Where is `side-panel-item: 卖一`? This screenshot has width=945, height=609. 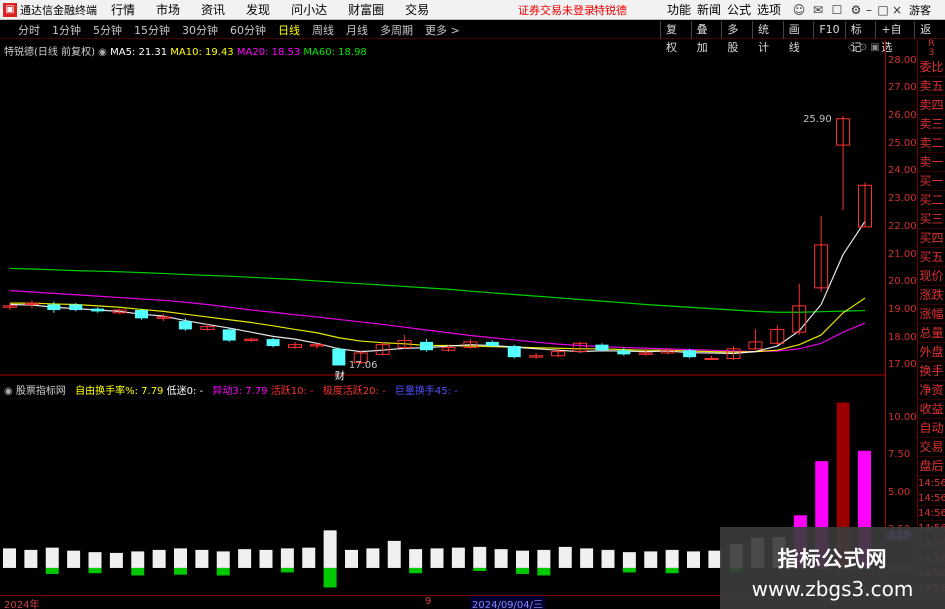
side-panel-item: 卖一 is located at coordinates (931, 162).